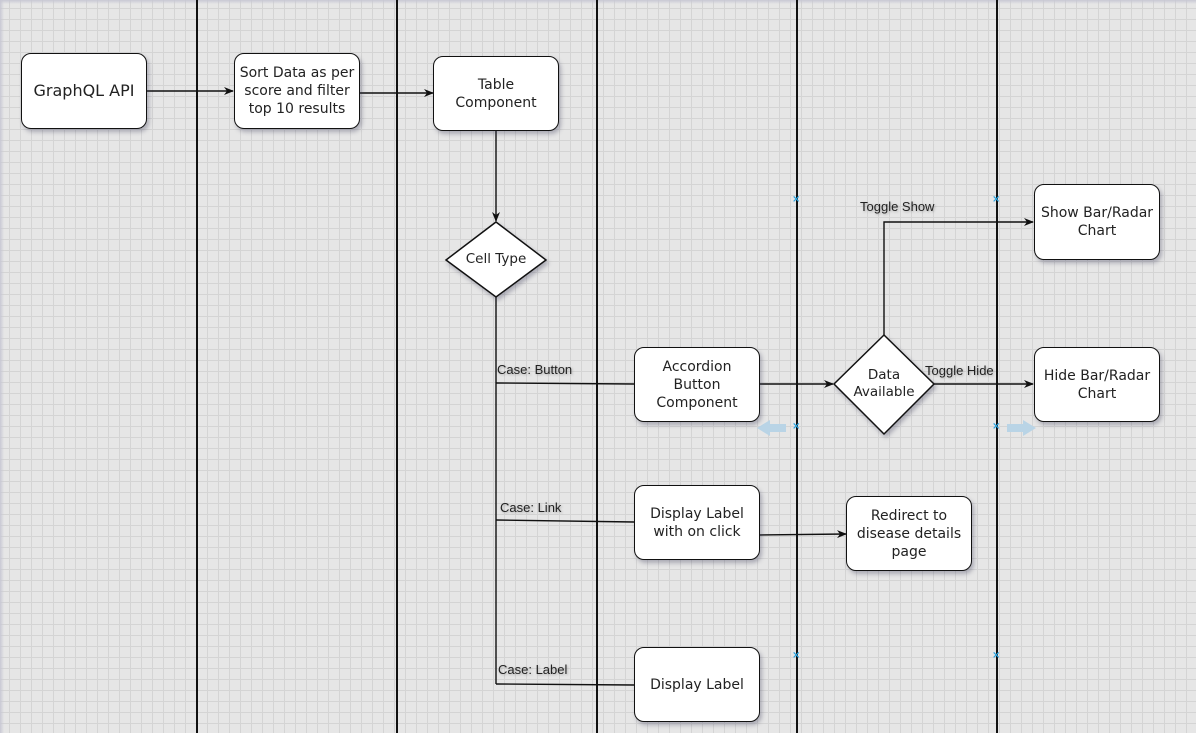 The height and width of the screenshot is (733, 1196). Describe the element at coordinates (771, 428) in the screenshot. I see `move-left-arrow-icon` at that location.